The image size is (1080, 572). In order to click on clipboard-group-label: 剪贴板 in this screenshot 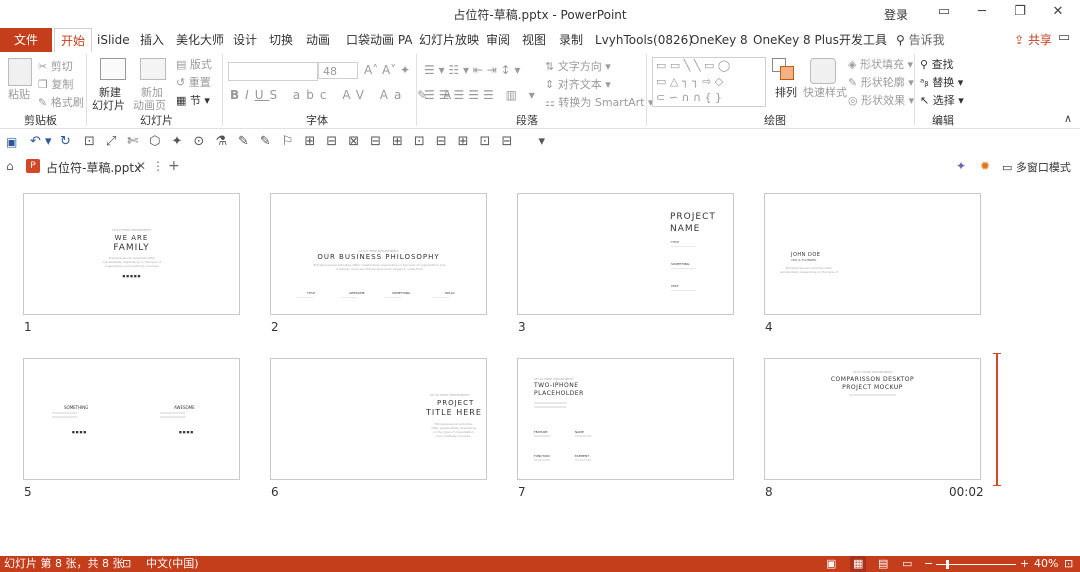, I will do `click(40, 120)`.